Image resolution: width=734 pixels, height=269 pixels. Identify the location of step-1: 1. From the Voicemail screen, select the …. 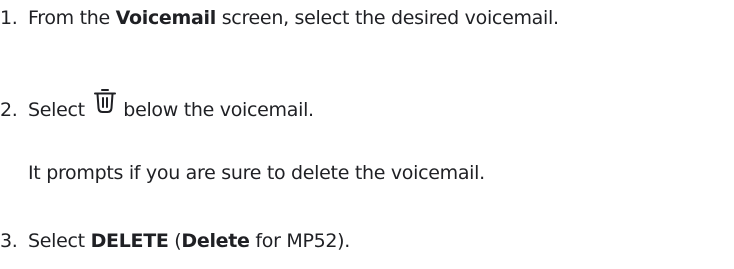
(279, 18).